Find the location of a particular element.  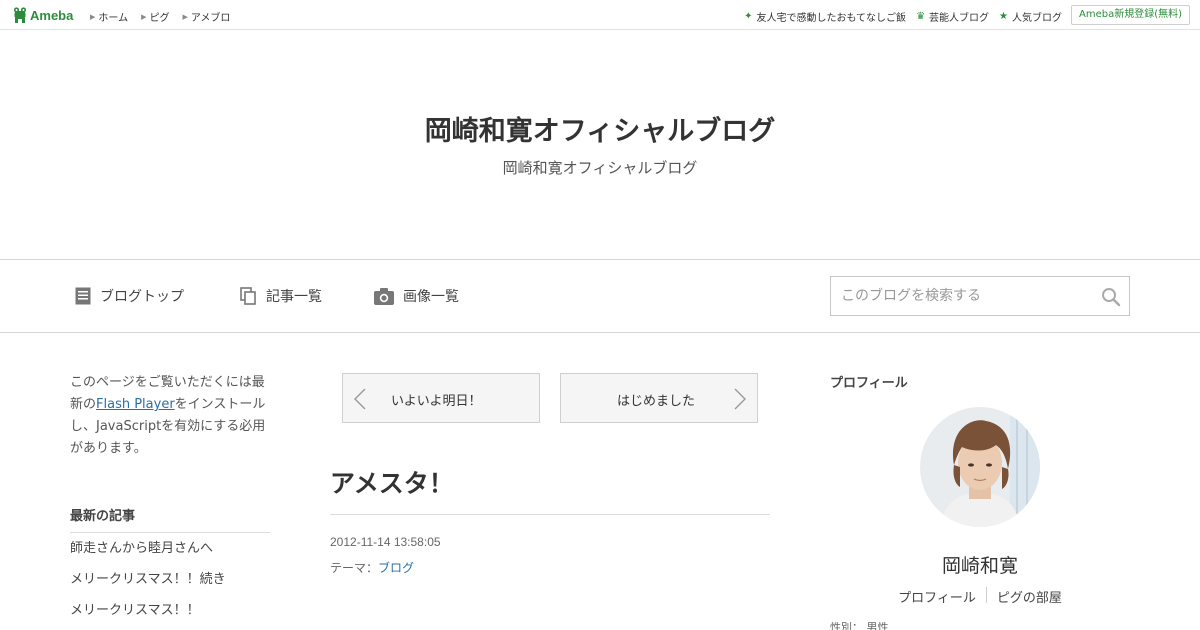

star-icon: ★ is located at coordinates (1003, 16).